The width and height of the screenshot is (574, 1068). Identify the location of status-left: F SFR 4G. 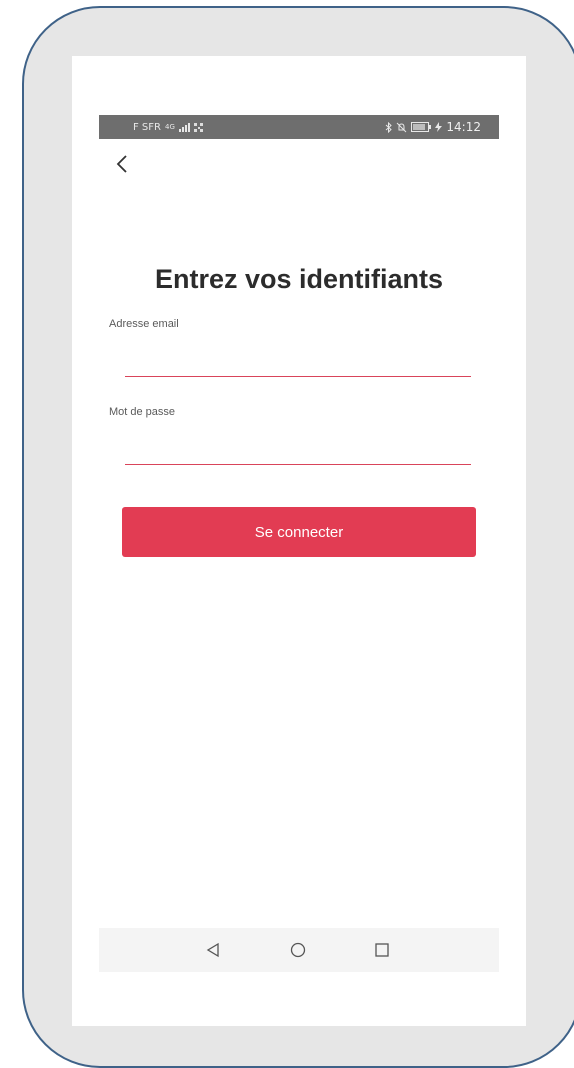
(168, 127).